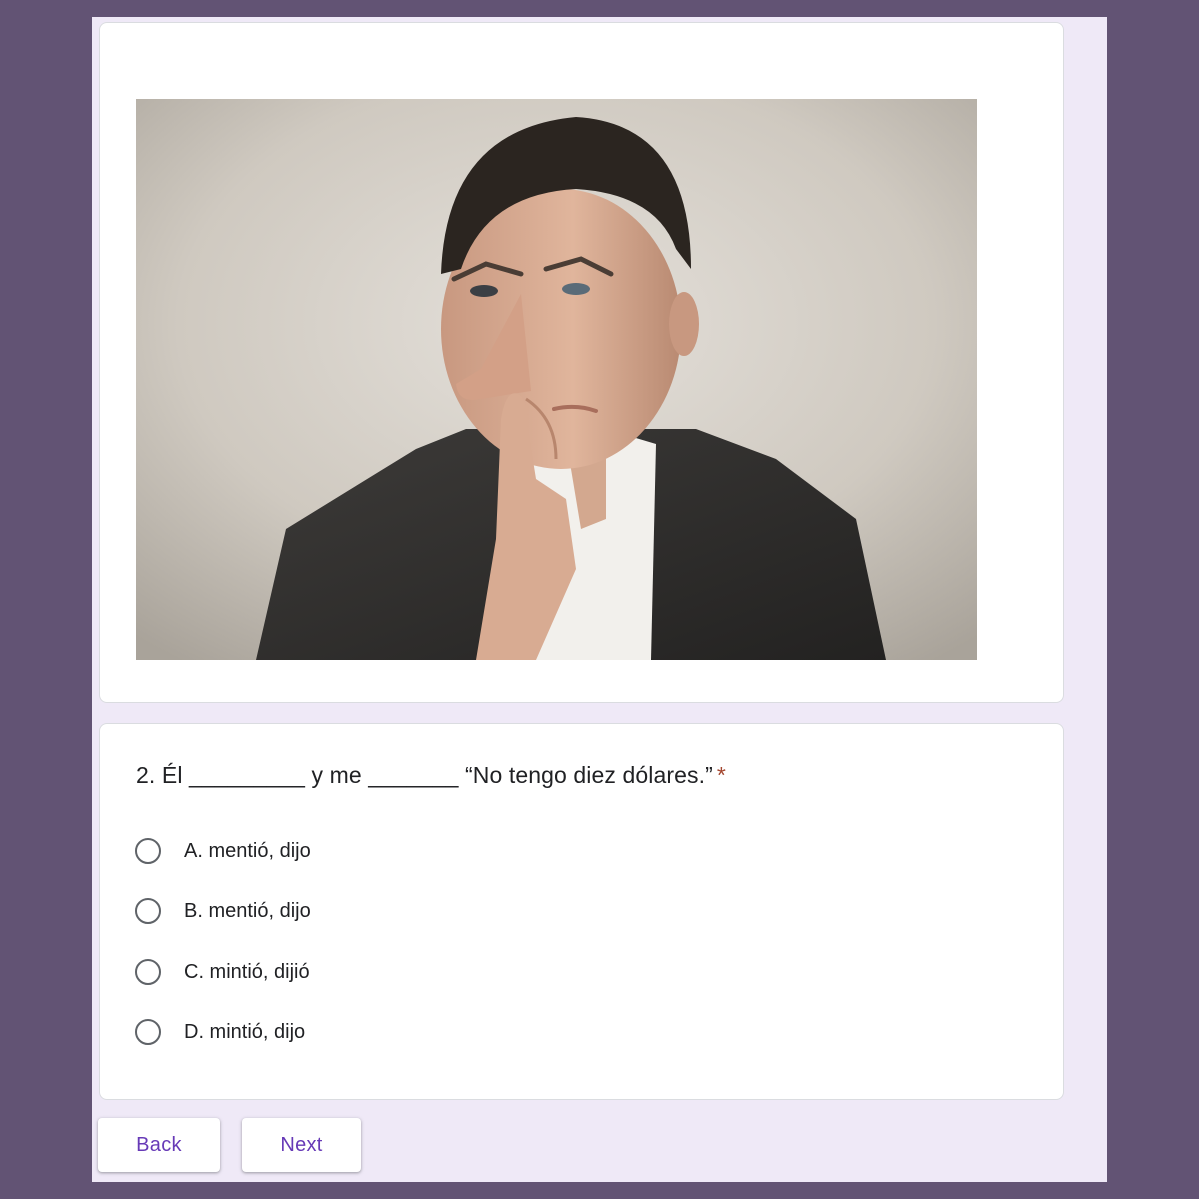 Image resolution: width=1199 pixels, height=1199 pixels. Describe the element at coordinates (159, 1145) in the screenshot. I see `back-button: Back` at that location.